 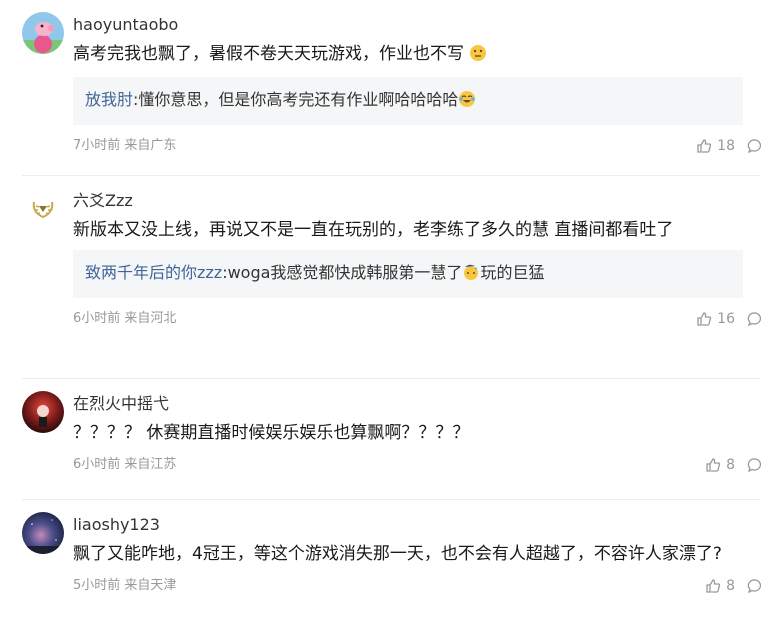 What do you see at coordinates (408, 518) in the screenshot?
I see `username: liaoshy123` at bounding box center [408, 518].